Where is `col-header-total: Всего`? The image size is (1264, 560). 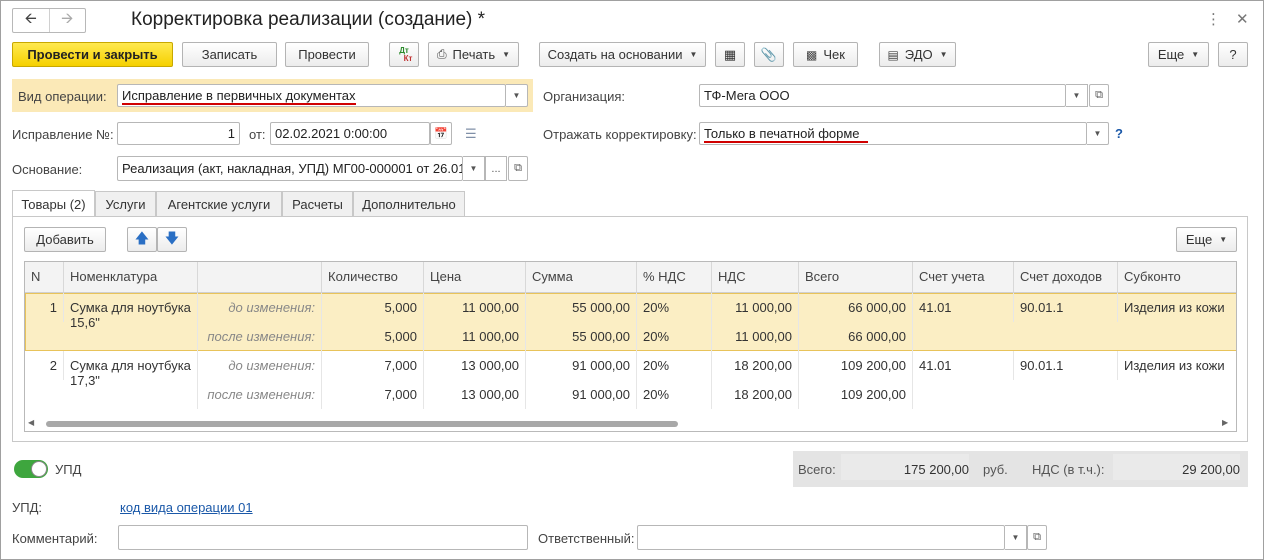 col-header-total: Всего is located at coordinates (856, 277).